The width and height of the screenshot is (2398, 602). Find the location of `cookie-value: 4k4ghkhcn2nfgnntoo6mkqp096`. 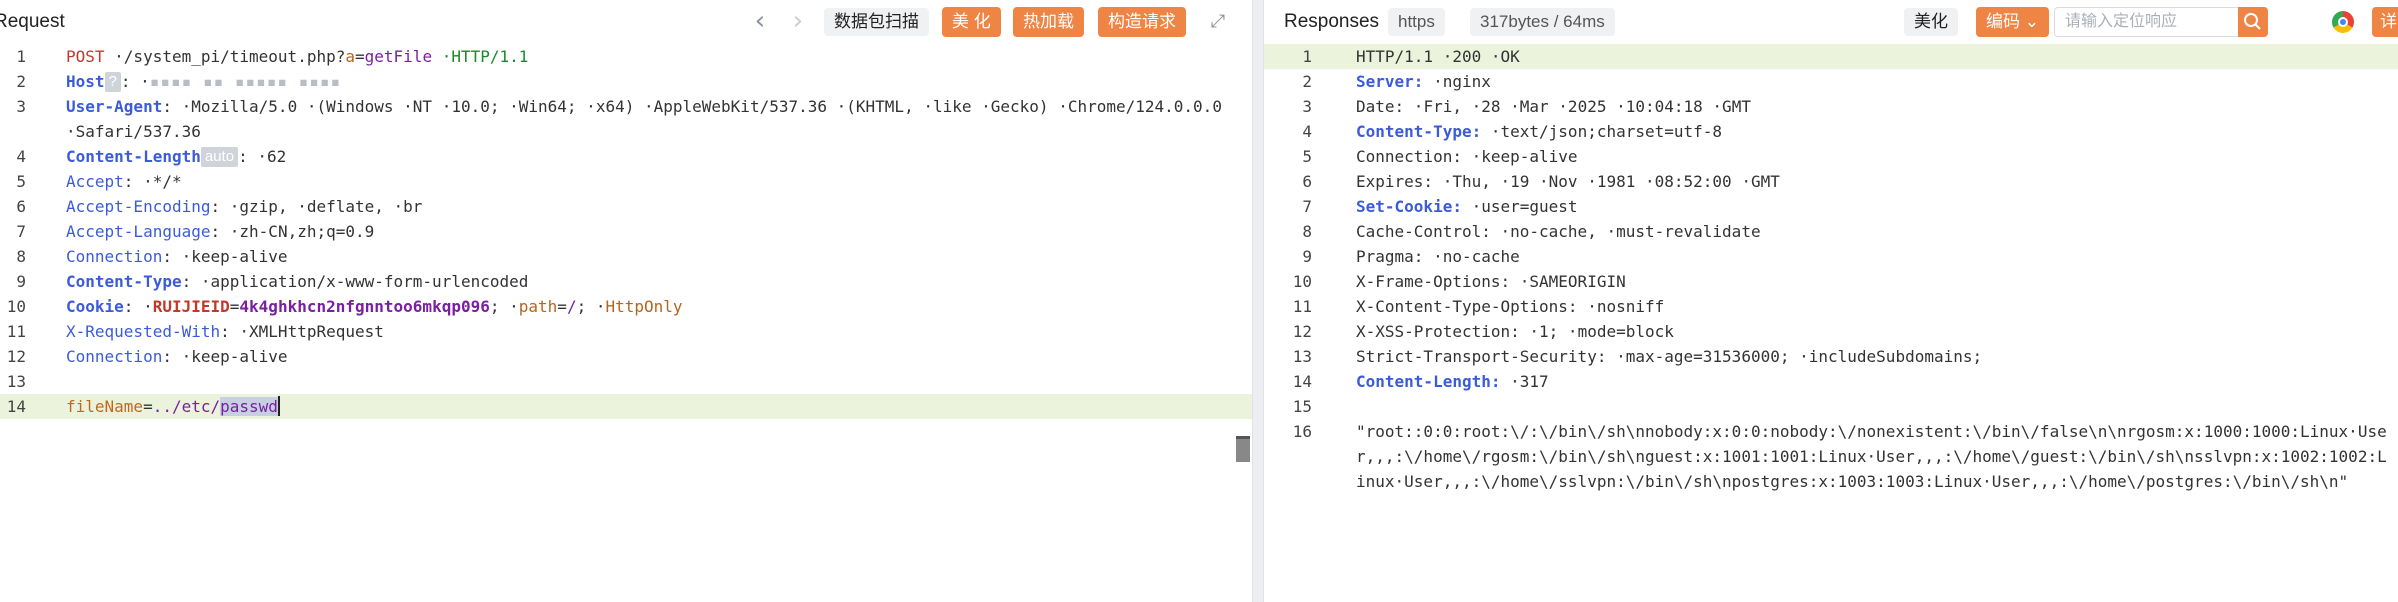

cookie-value: 4k4ghkhcn2nfgnntoo6mkqp096 is located at coordinates (364, 306).